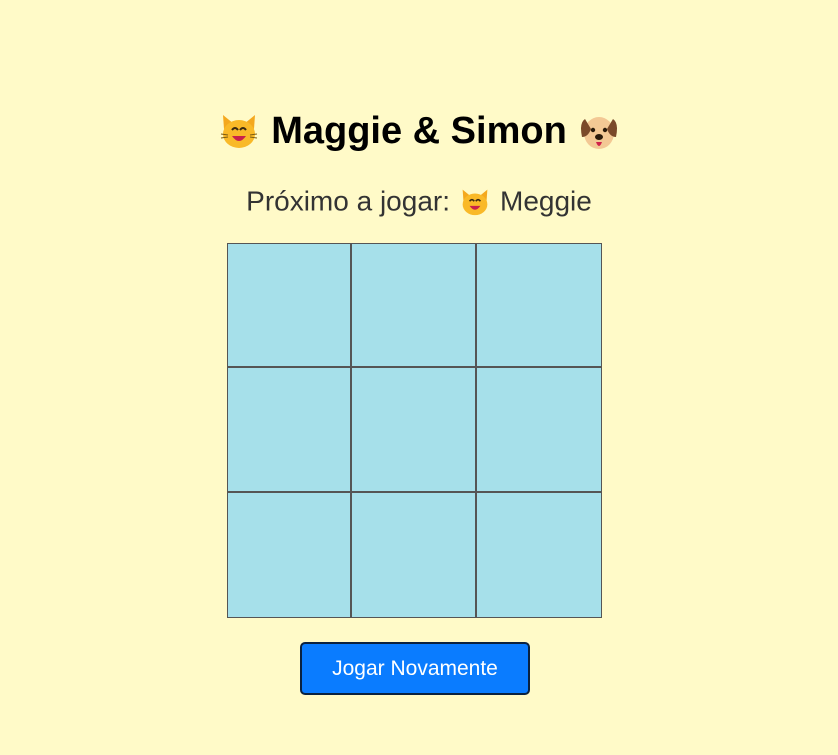  I want to click on turn-status: Próximo a jogar: Meggie, so click(419, 201).